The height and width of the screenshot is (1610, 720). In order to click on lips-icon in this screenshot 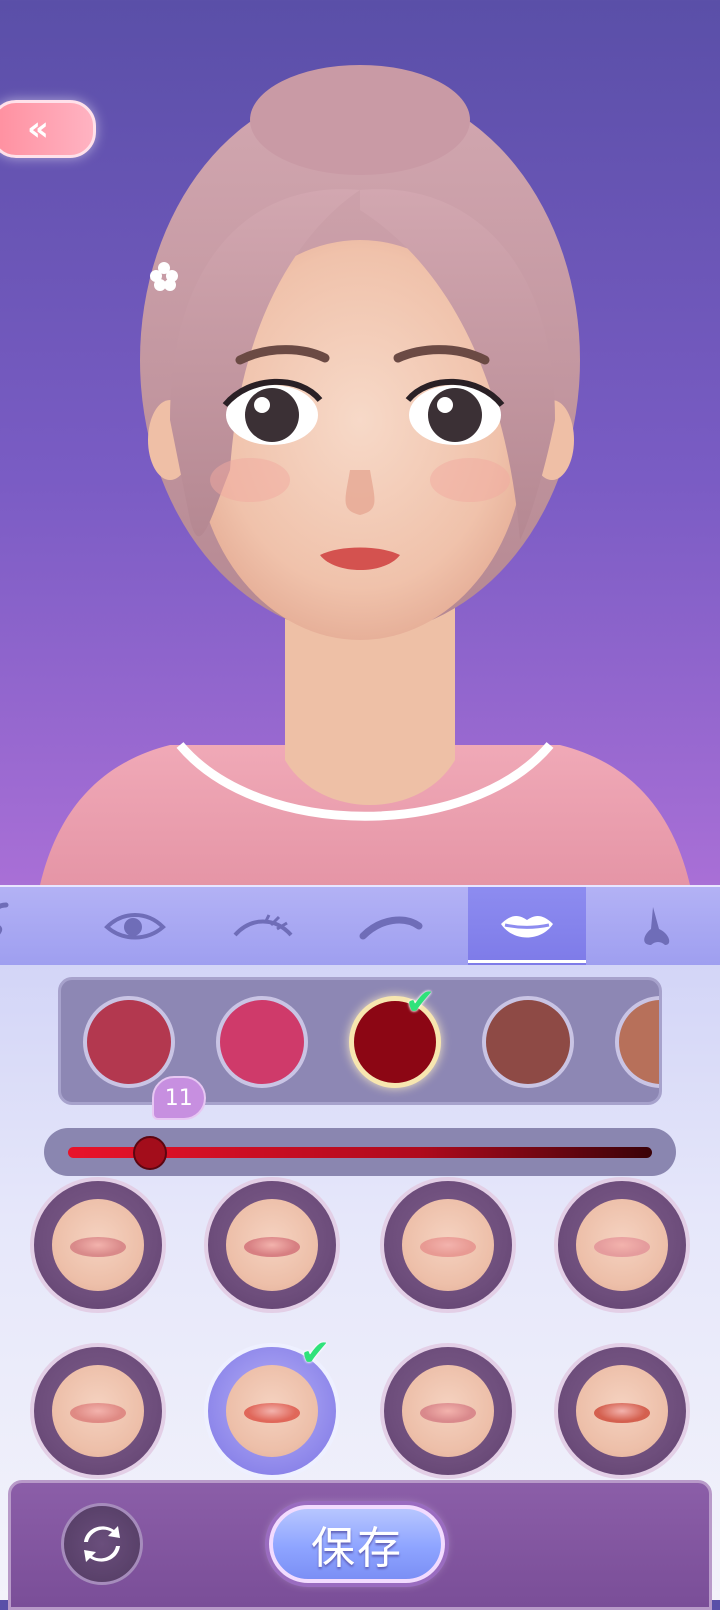, I will do `click(527, 927)`.